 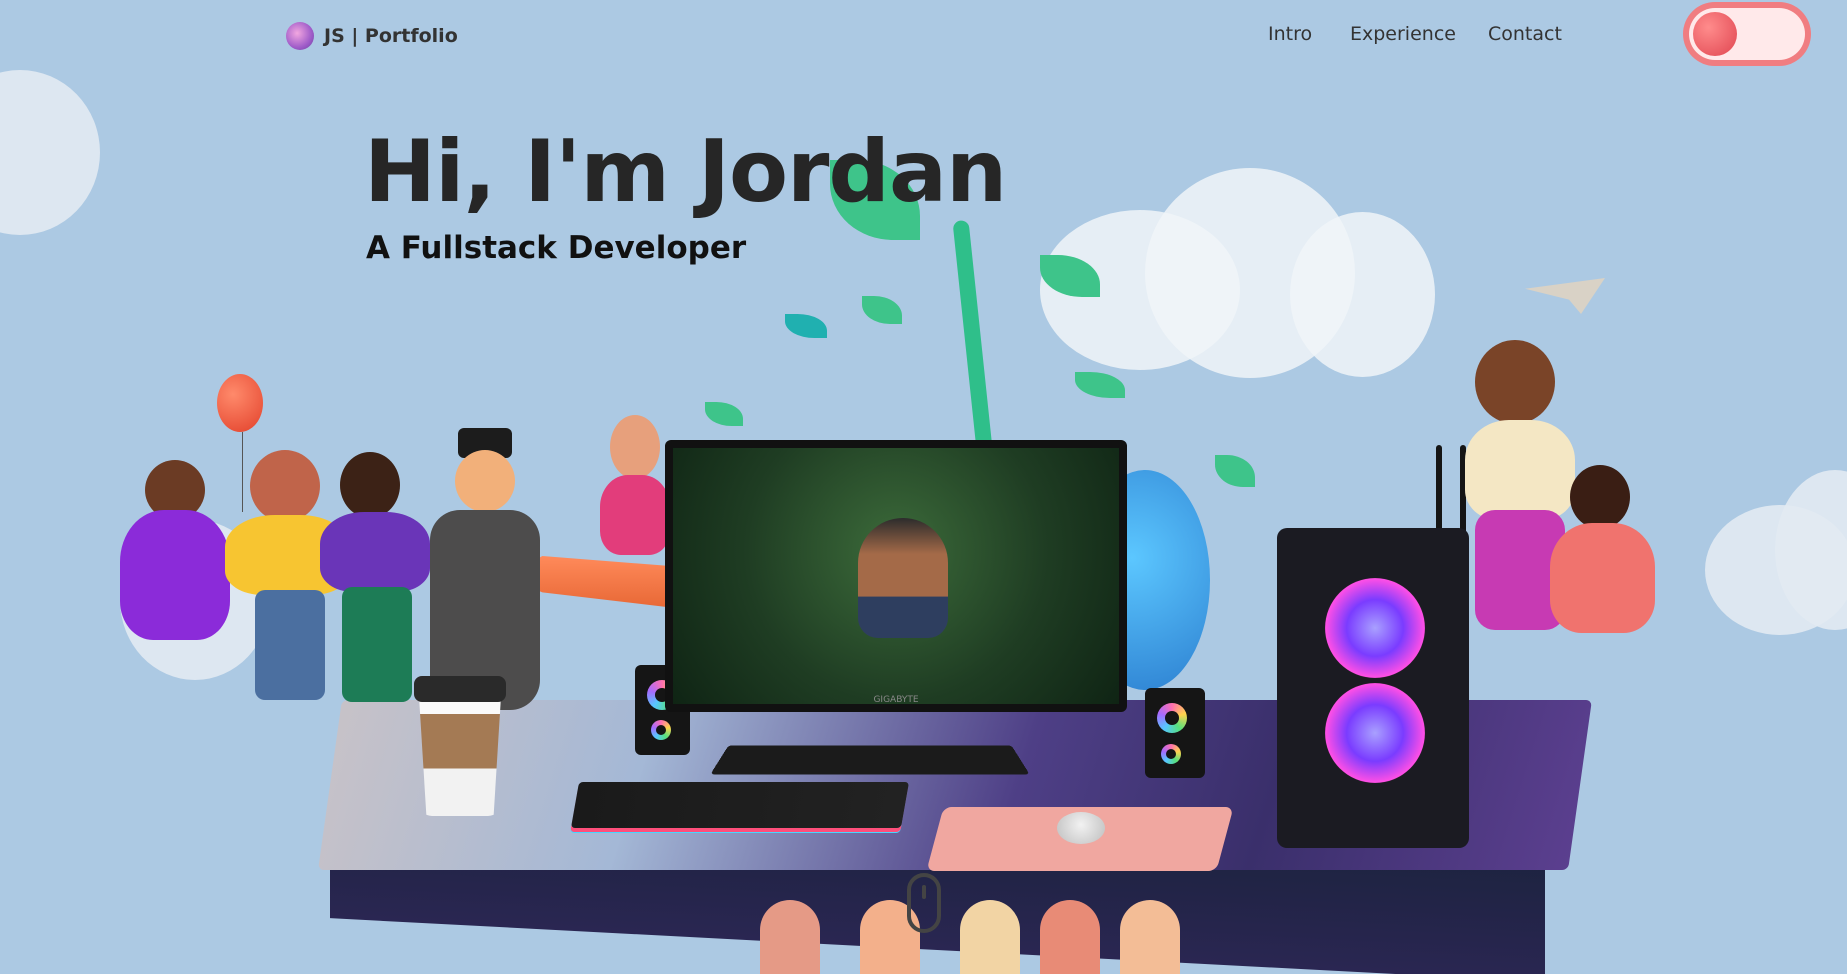 I want to click on toggle-knob, so click(x=1715, y=34).